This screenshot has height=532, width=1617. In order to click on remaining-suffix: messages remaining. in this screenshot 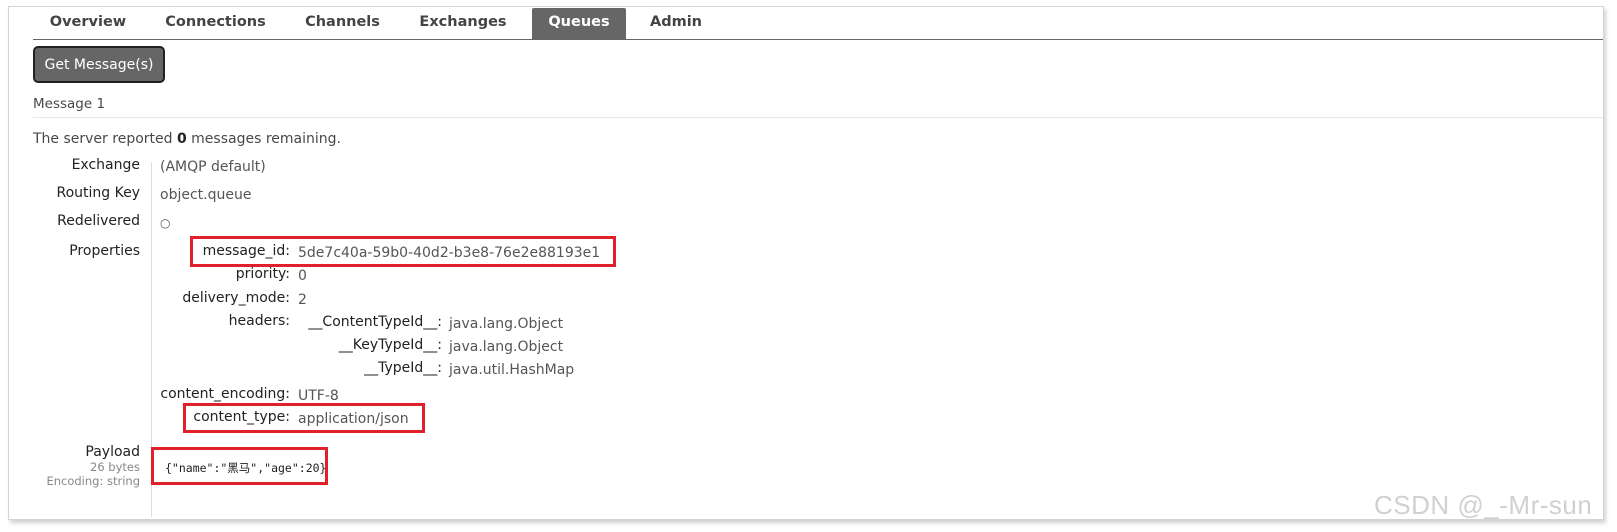, I will do `click(266, 139)`.